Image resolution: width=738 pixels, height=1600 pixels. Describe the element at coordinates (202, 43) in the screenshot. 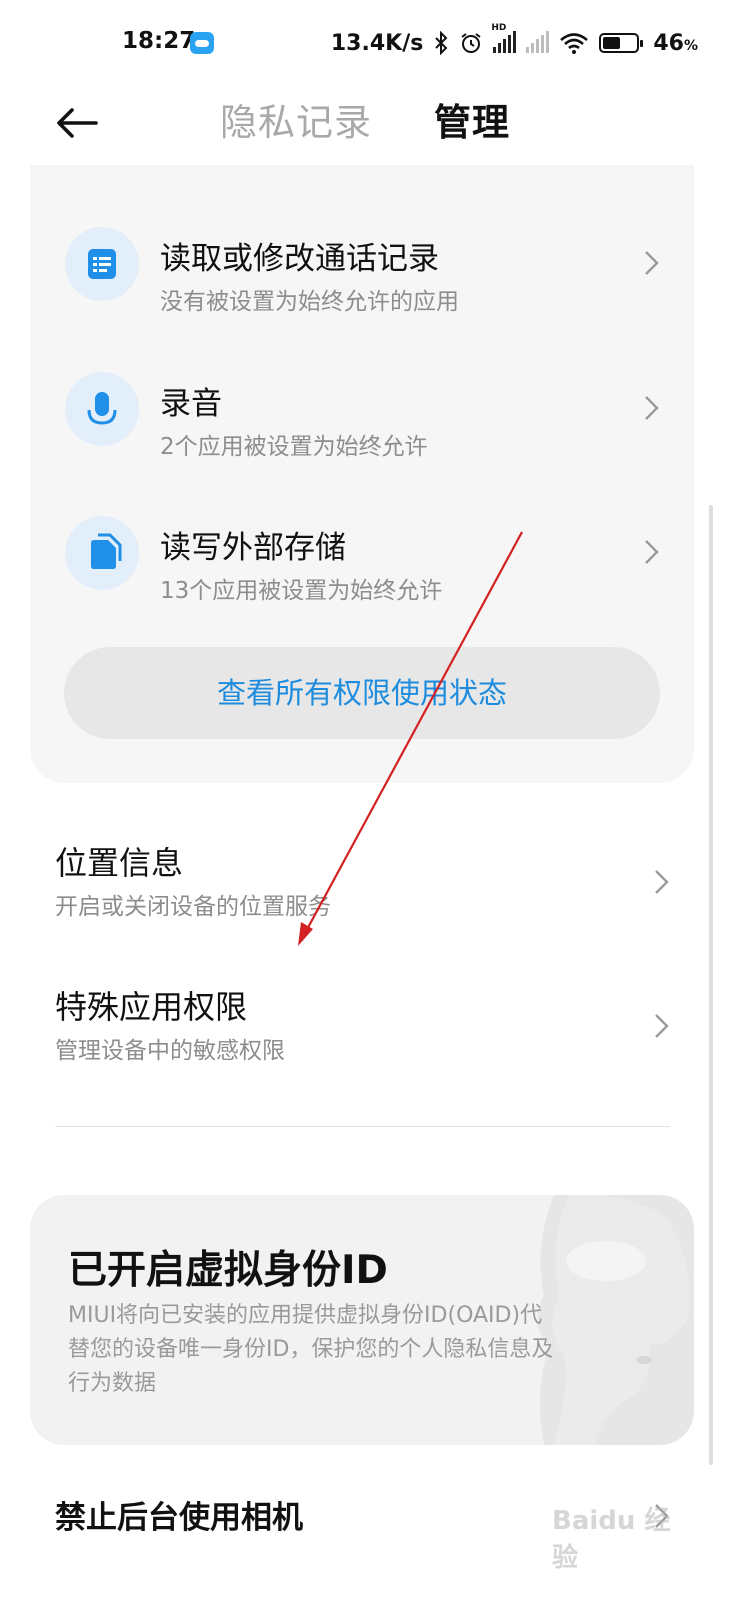

I see `cloud-icon` at that location.